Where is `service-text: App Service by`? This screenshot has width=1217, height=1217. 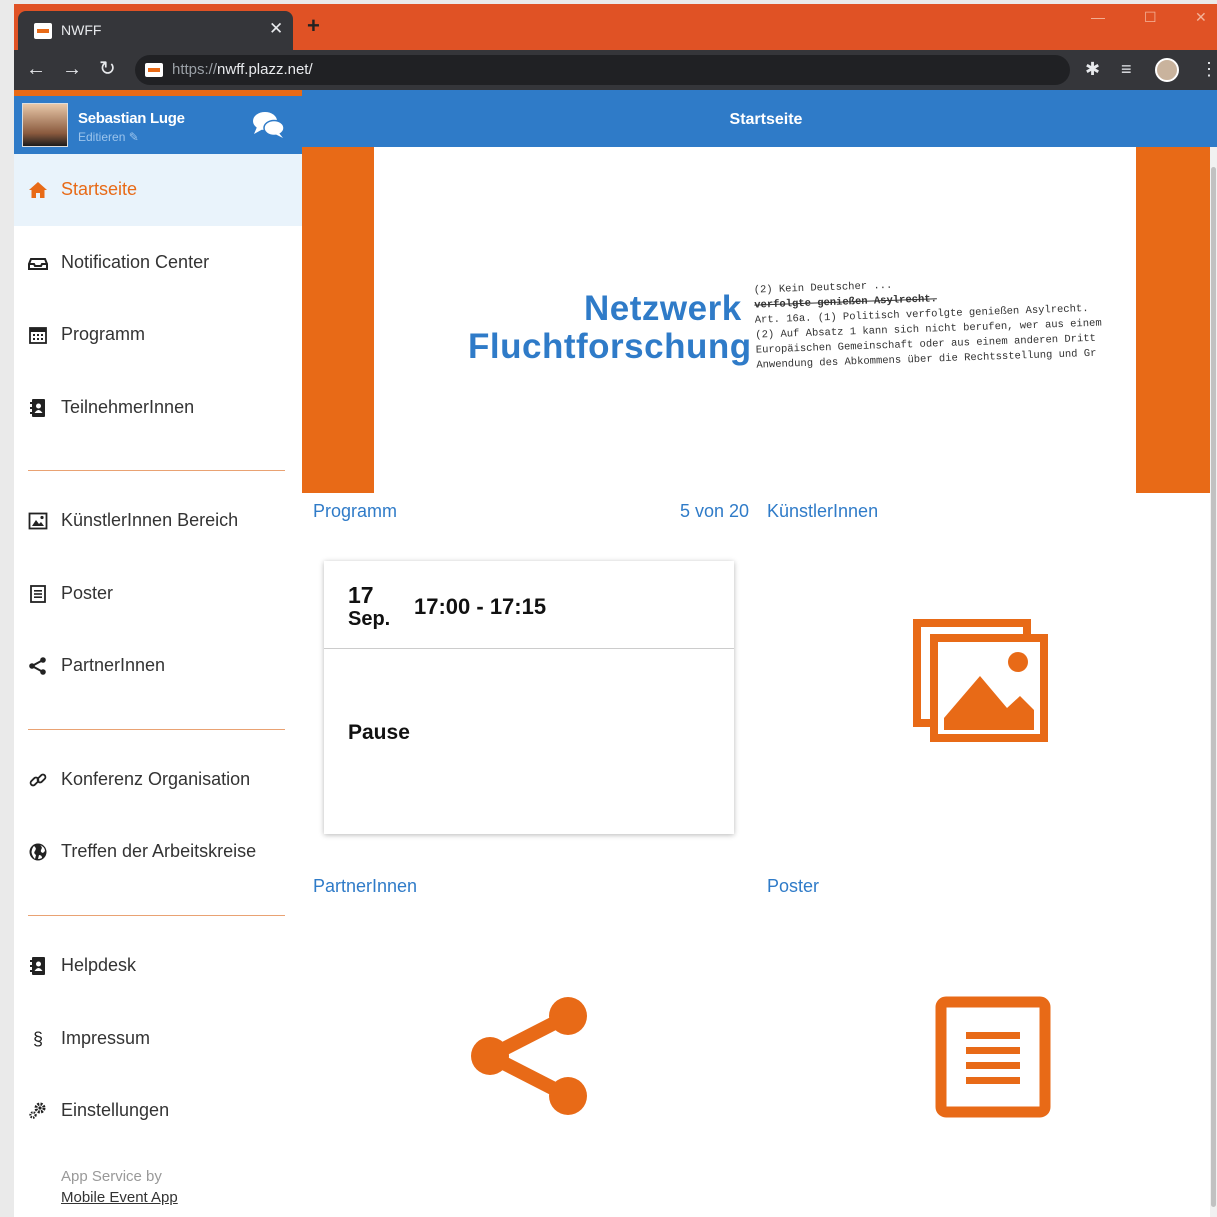
service-text: App Service by is located at coordinates (111, 1176).